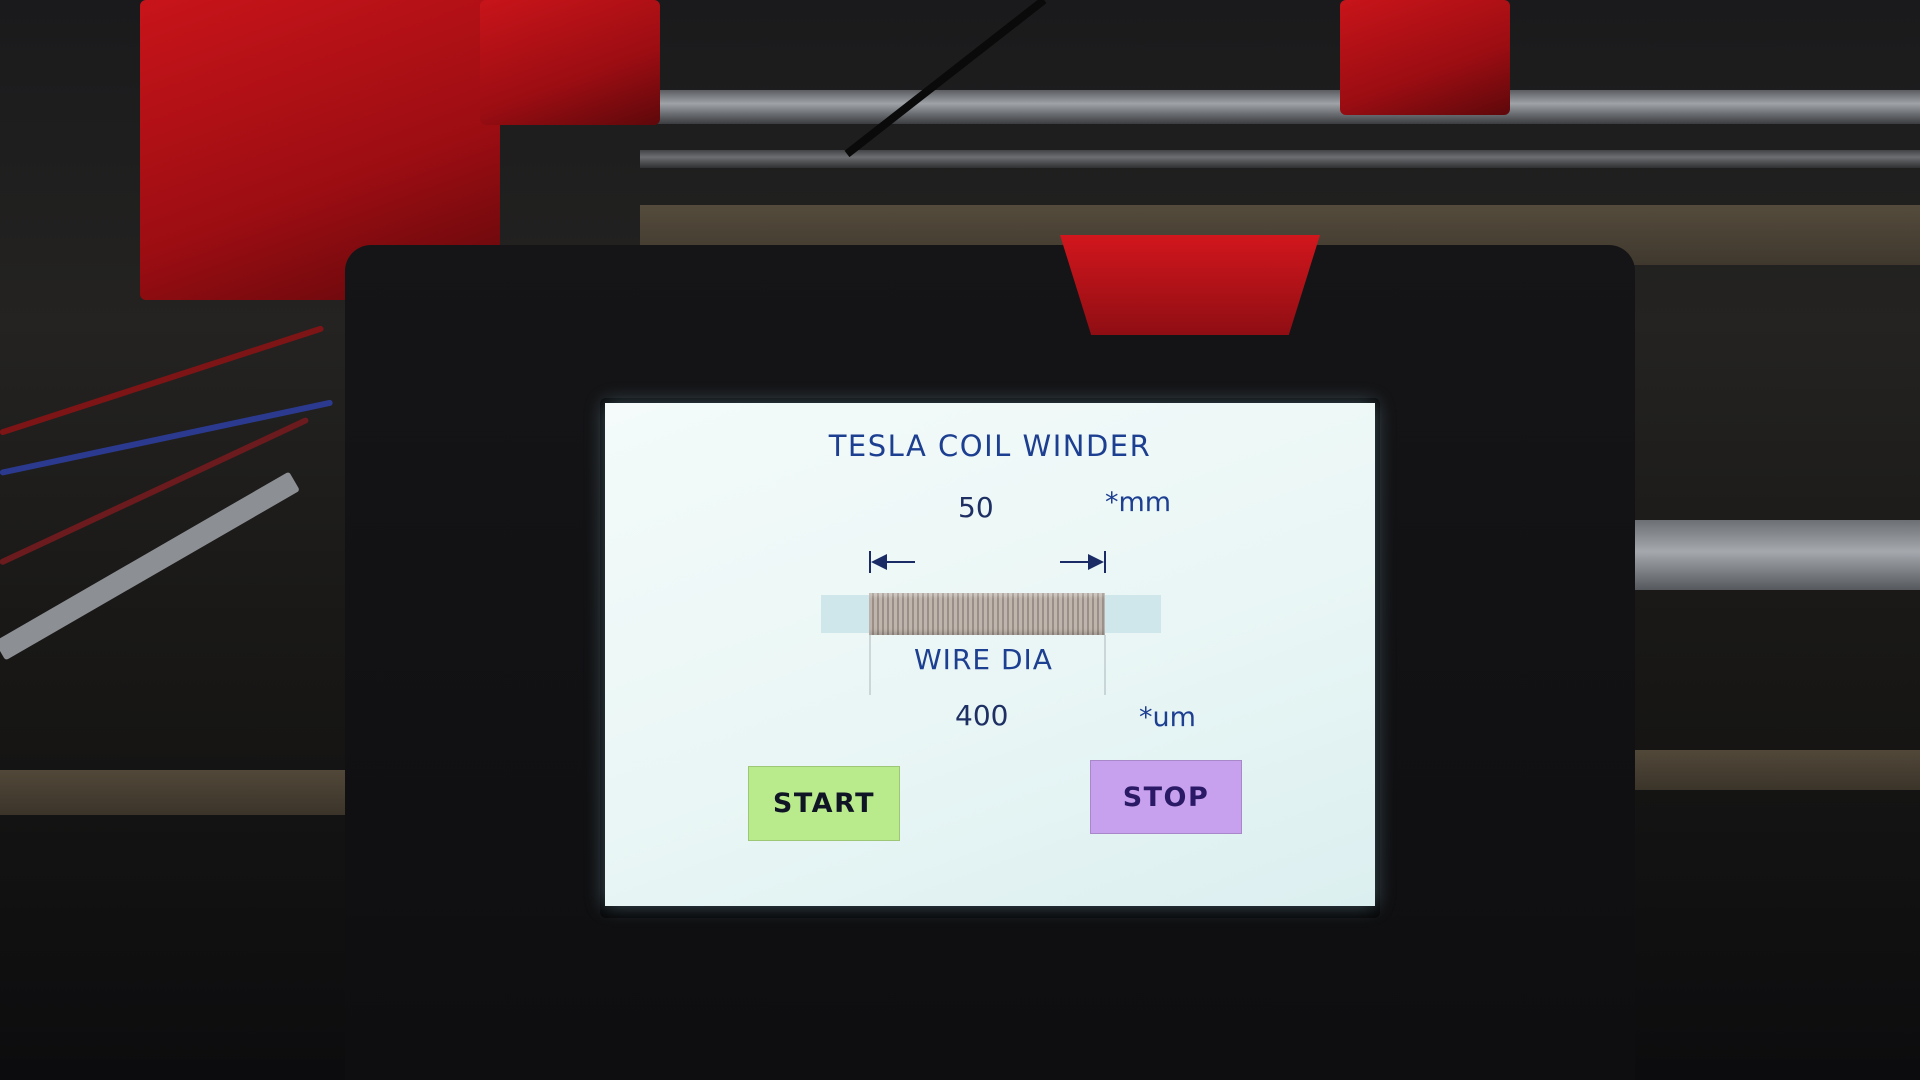 The image size is (1920, 1080). Describe the element at coordinates (990, 446) in the screenshot. I see `app-title: TESLA COIL WINDER` at that location.